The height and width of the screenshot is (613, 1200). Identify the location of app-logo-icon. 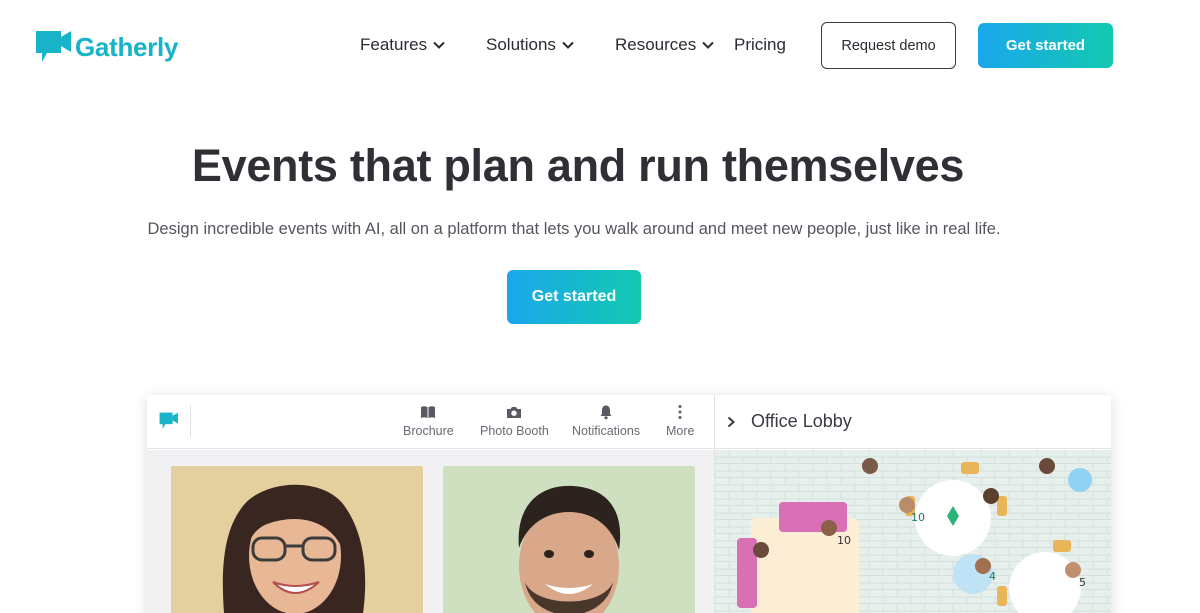
(168, 420).